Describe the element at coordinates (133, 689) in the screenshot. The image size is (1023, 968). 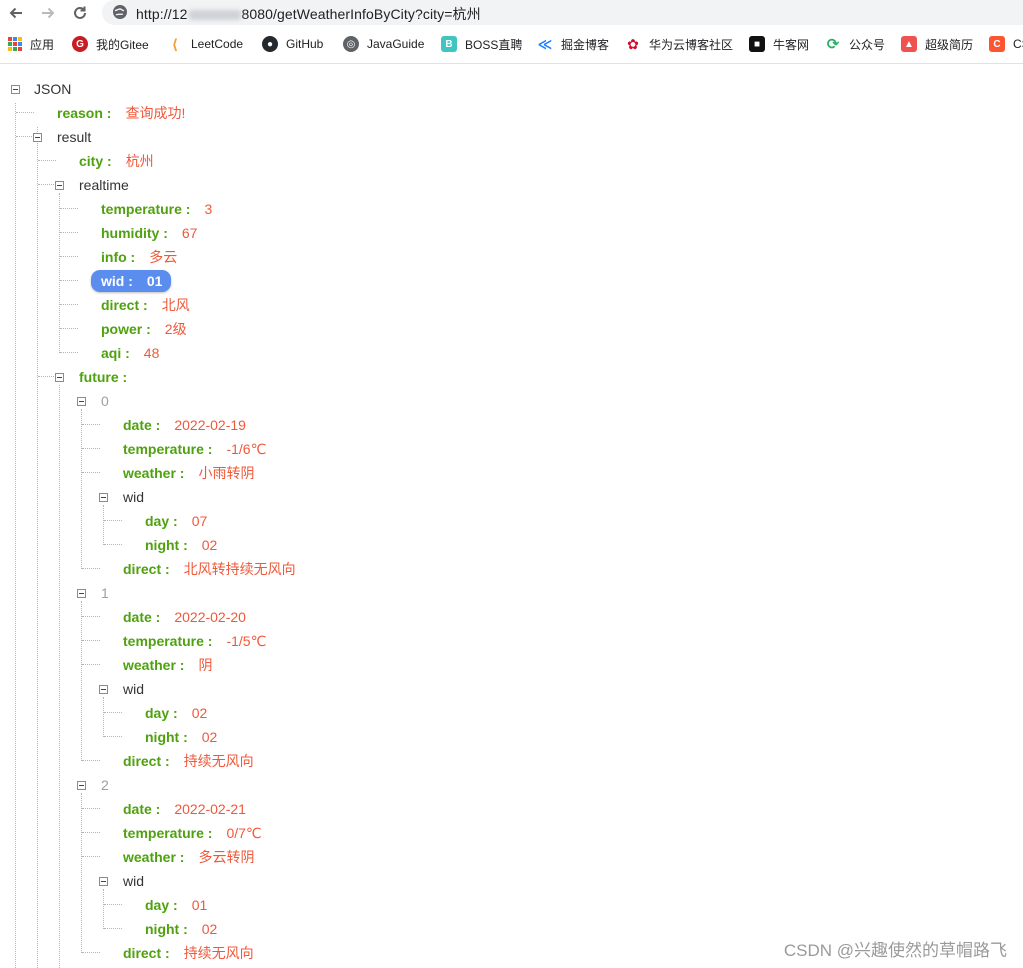
I see `tree-node-future-1-wid: wid` at that location.